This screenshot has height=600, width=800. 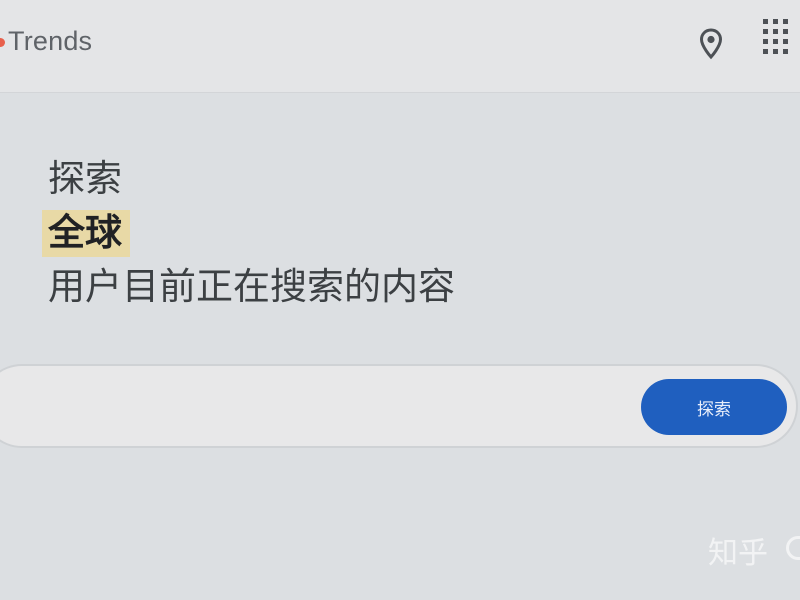 I want to click on location-button, so click(x=711, y=44).